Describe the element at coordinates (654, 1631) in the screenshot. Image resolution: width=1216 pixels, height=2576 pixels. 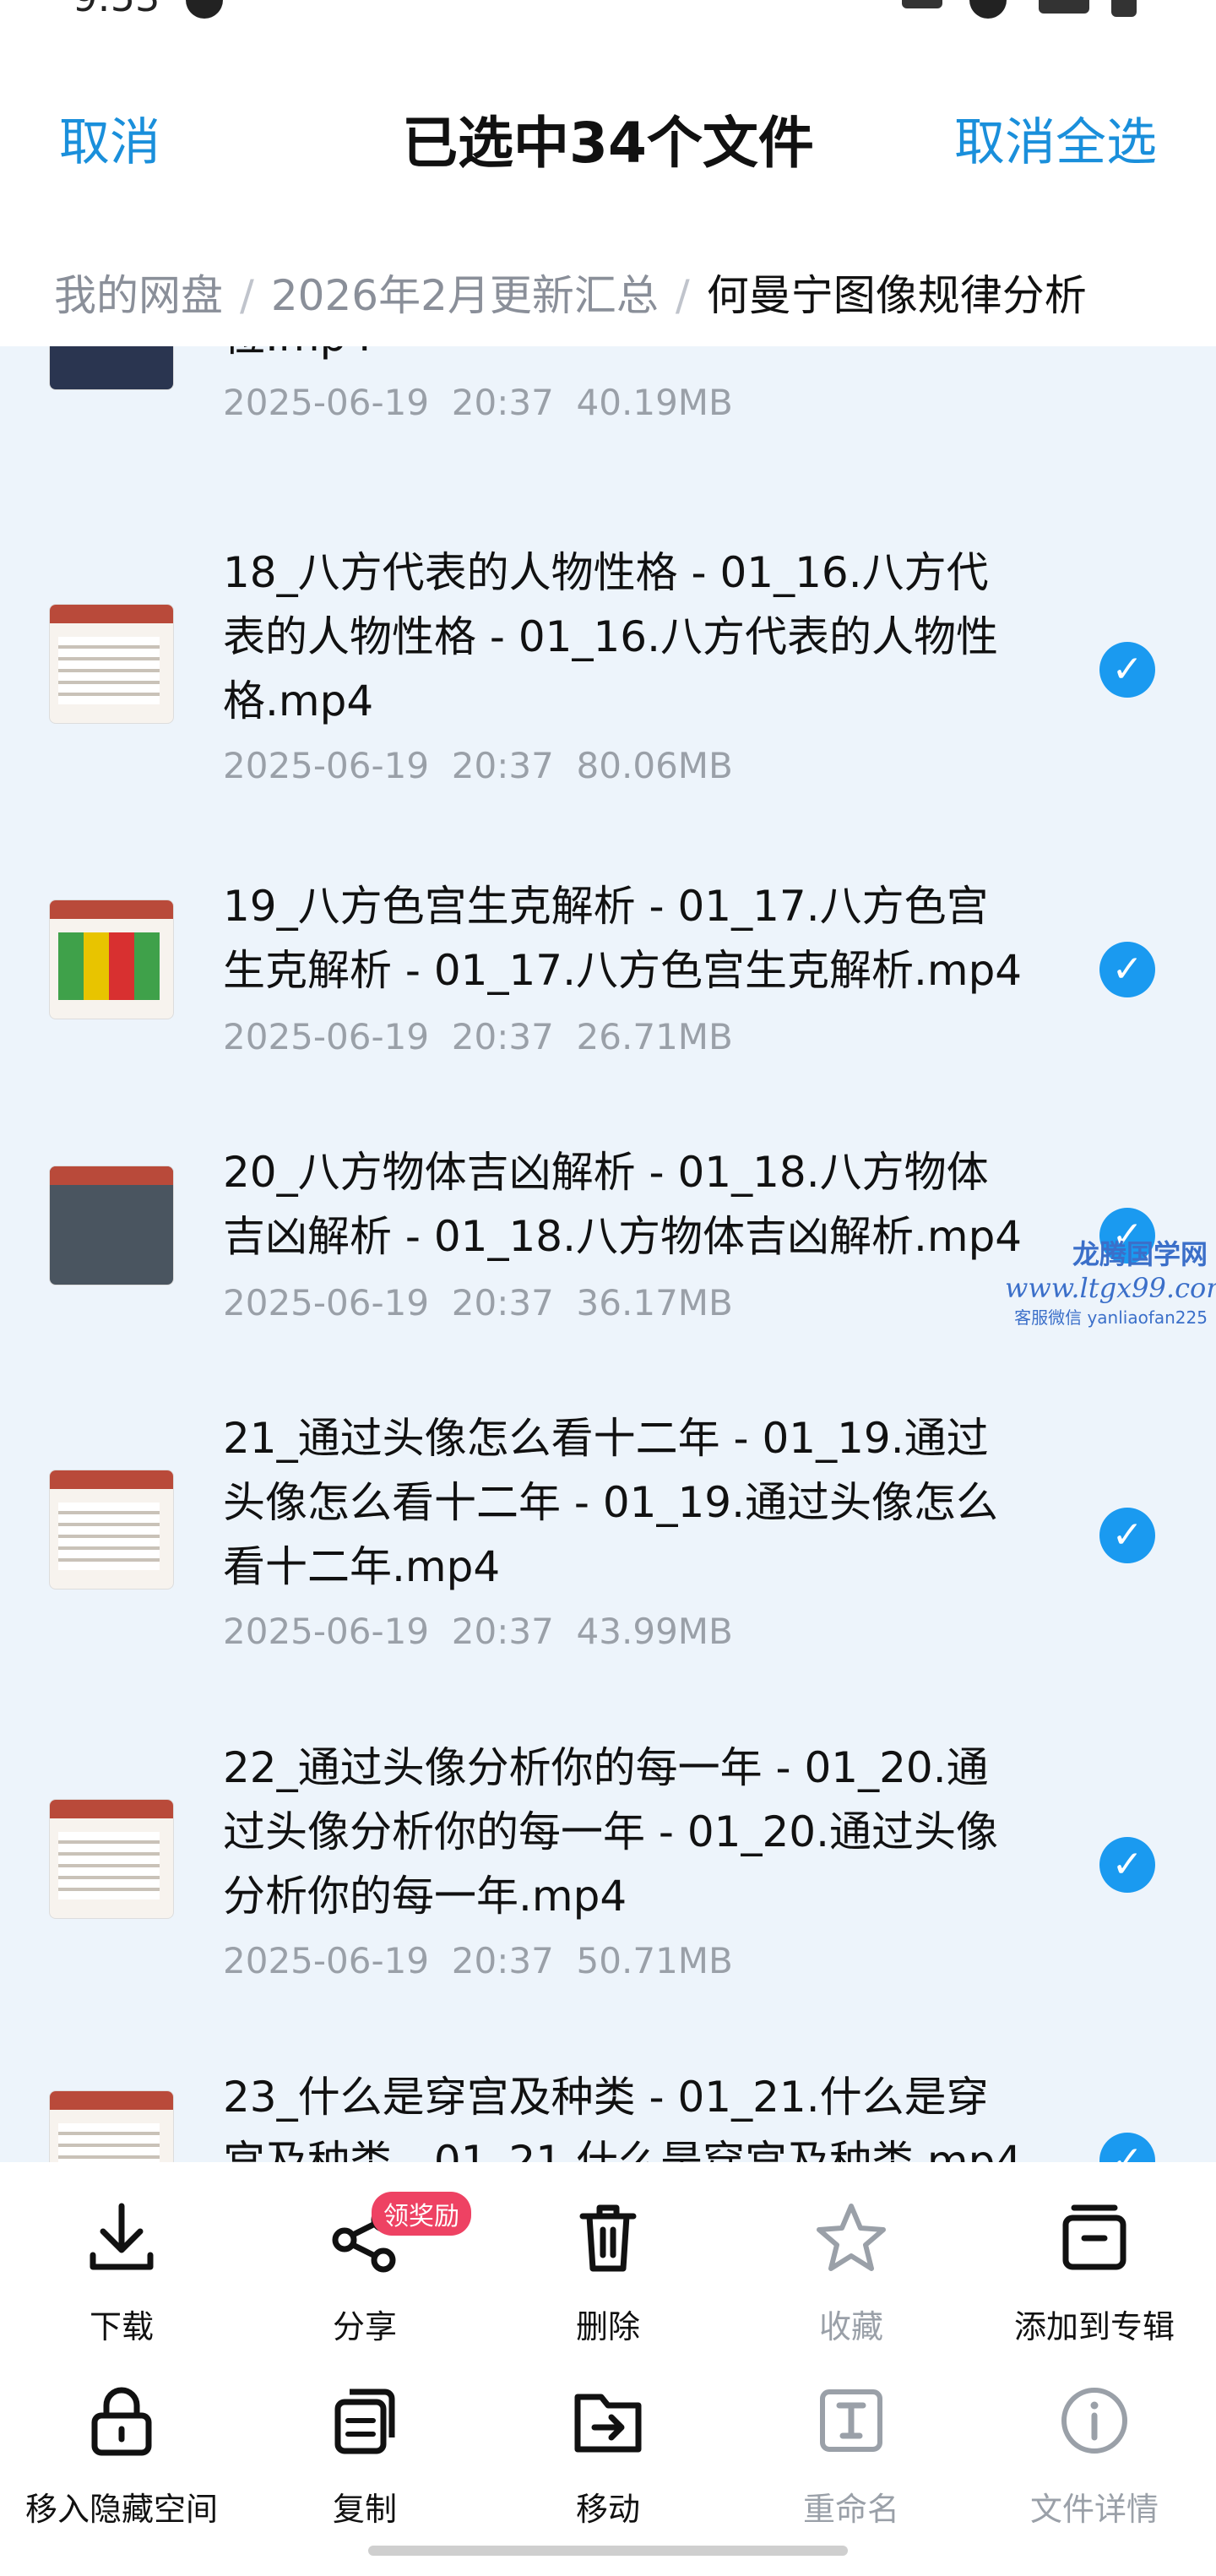
I see `file-size: 43.99MB` at that location.